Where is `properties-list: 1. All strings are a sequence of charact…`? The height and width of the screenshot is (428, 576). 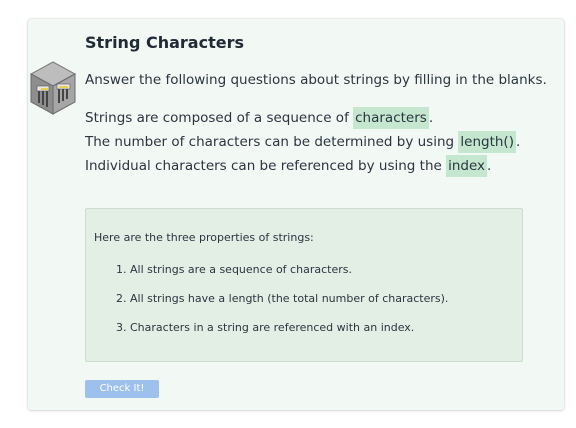 properties-list: 1. All strings are a sequence of charact… is located at coordinates (282, 306).